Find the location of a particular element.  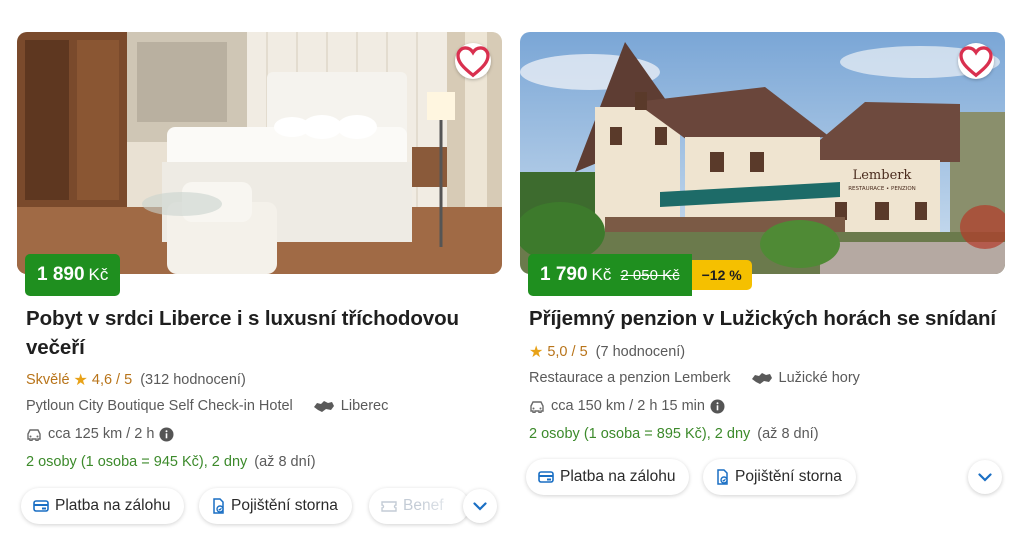

distance-text: cca 150 km / 2 h 15 min is located at coordinates (628, 406).